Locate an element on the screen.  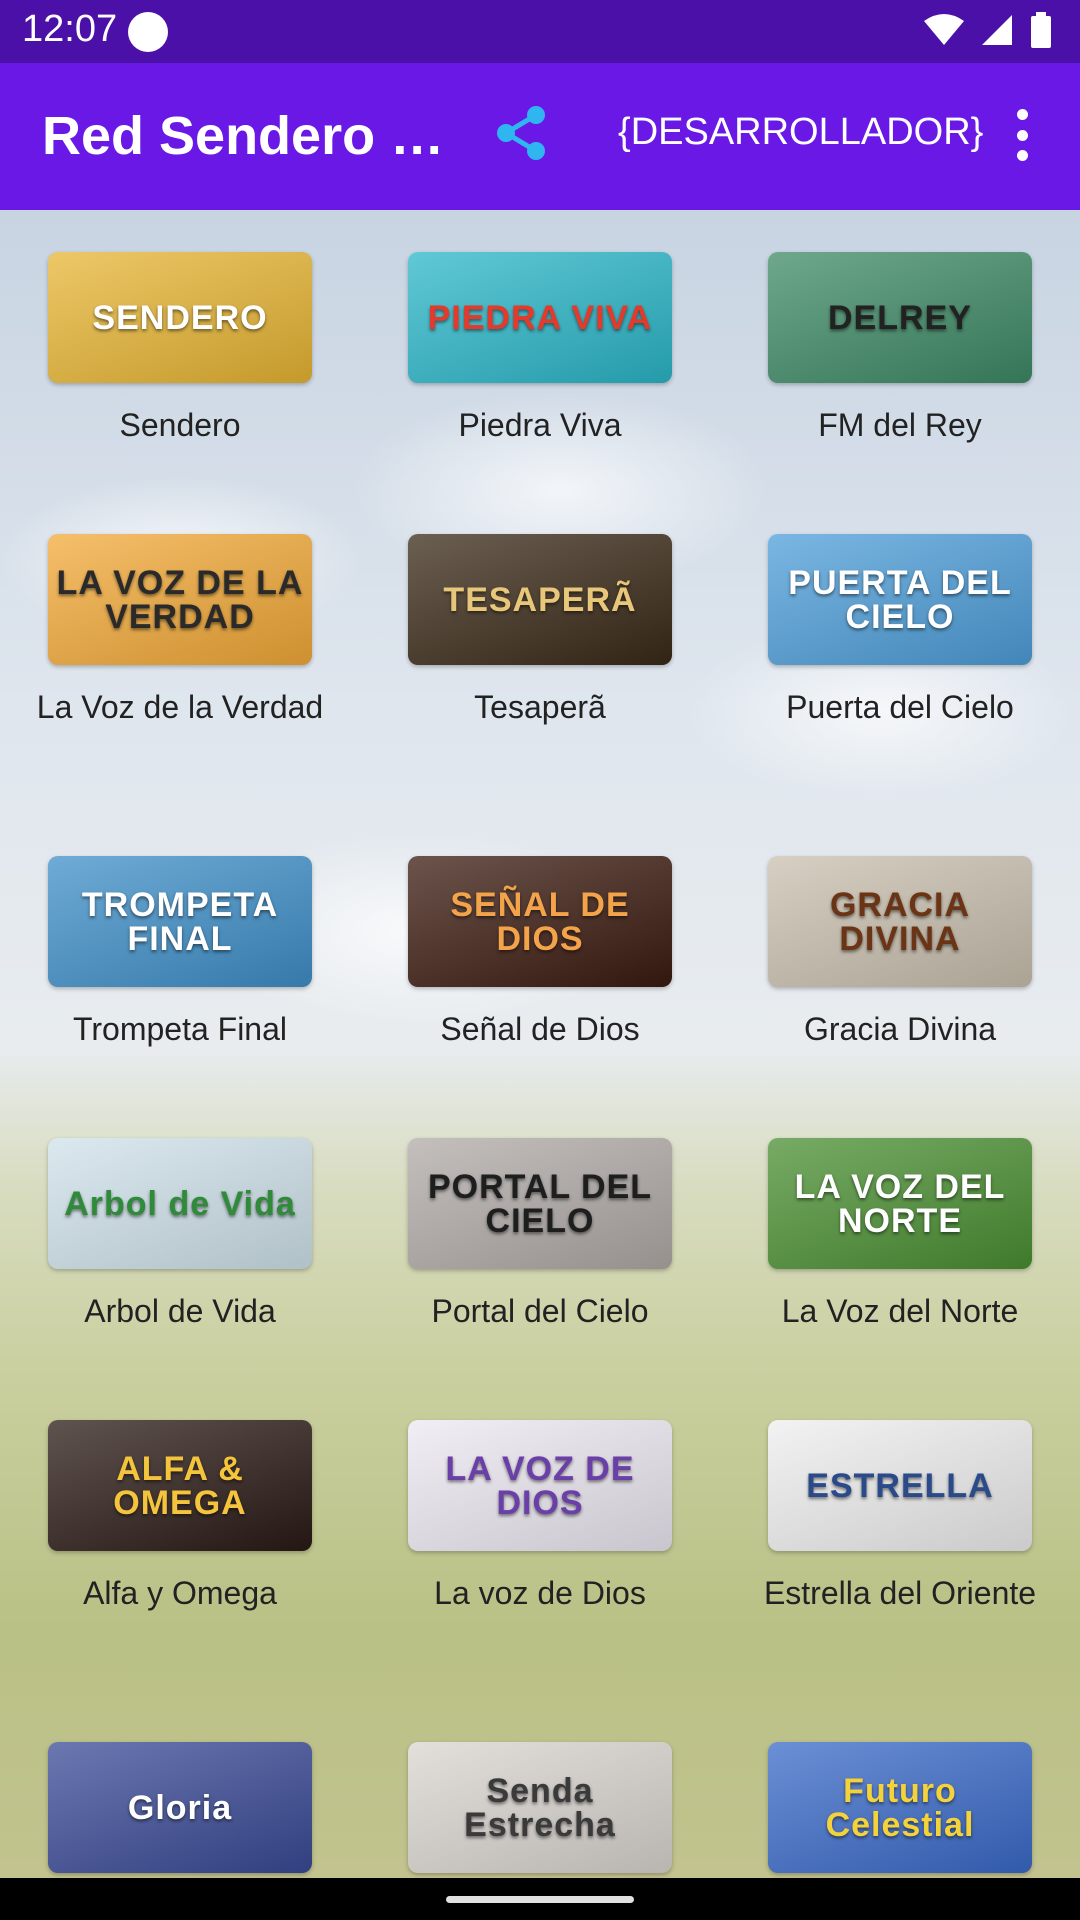
station-tile: DELREY FM del Rey is located at coordinates (900, 348).